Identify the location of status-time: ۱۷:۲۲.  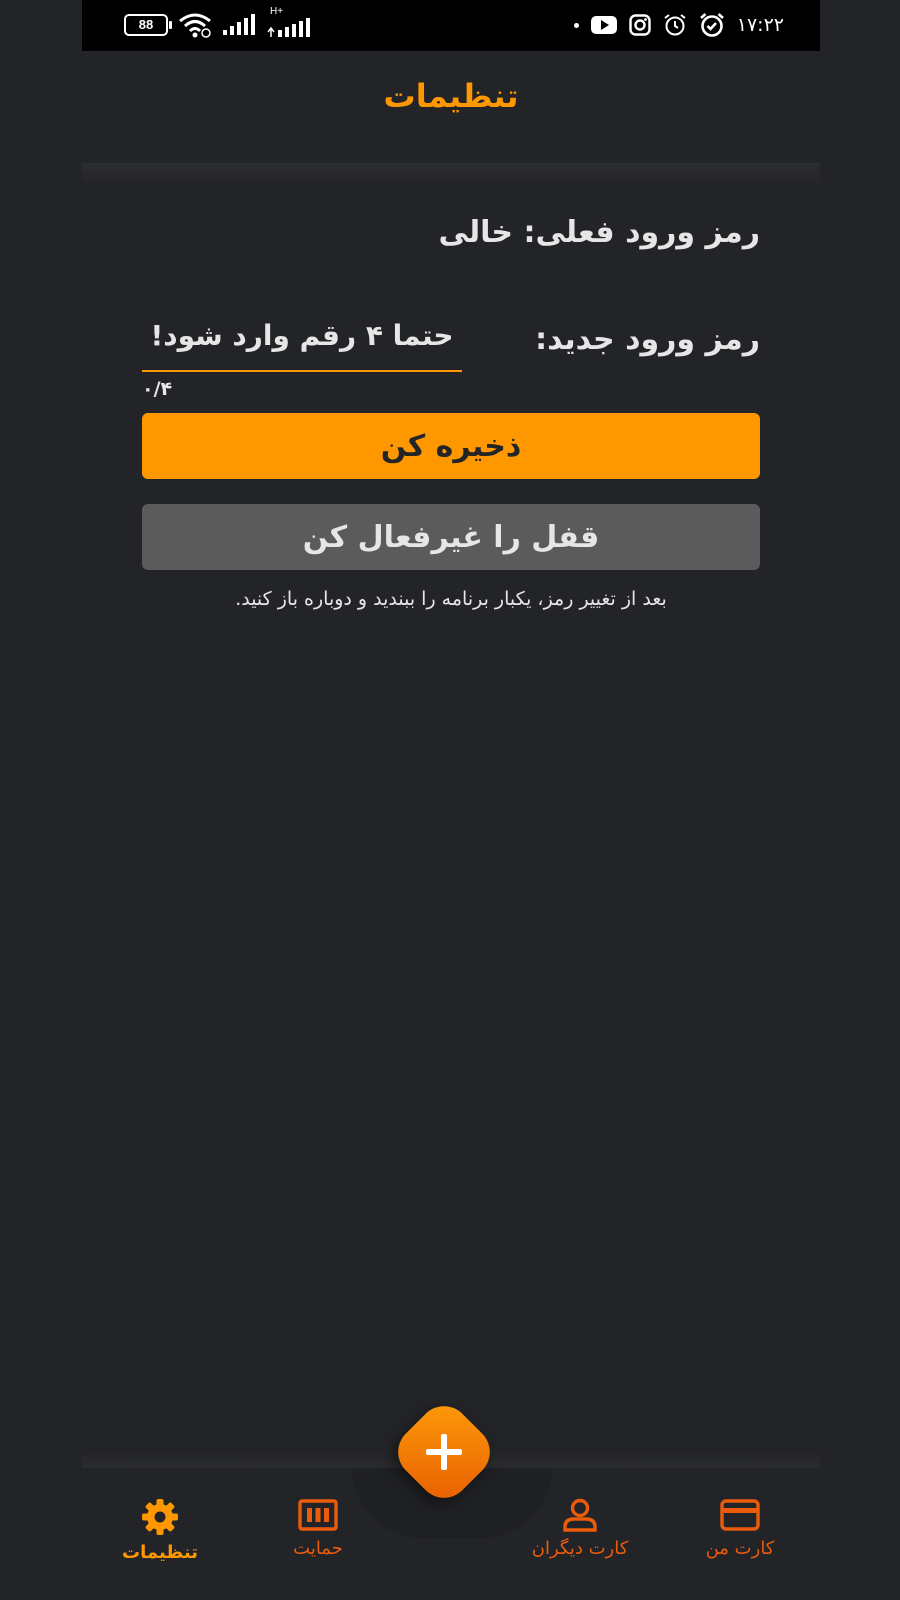
(760, 25).